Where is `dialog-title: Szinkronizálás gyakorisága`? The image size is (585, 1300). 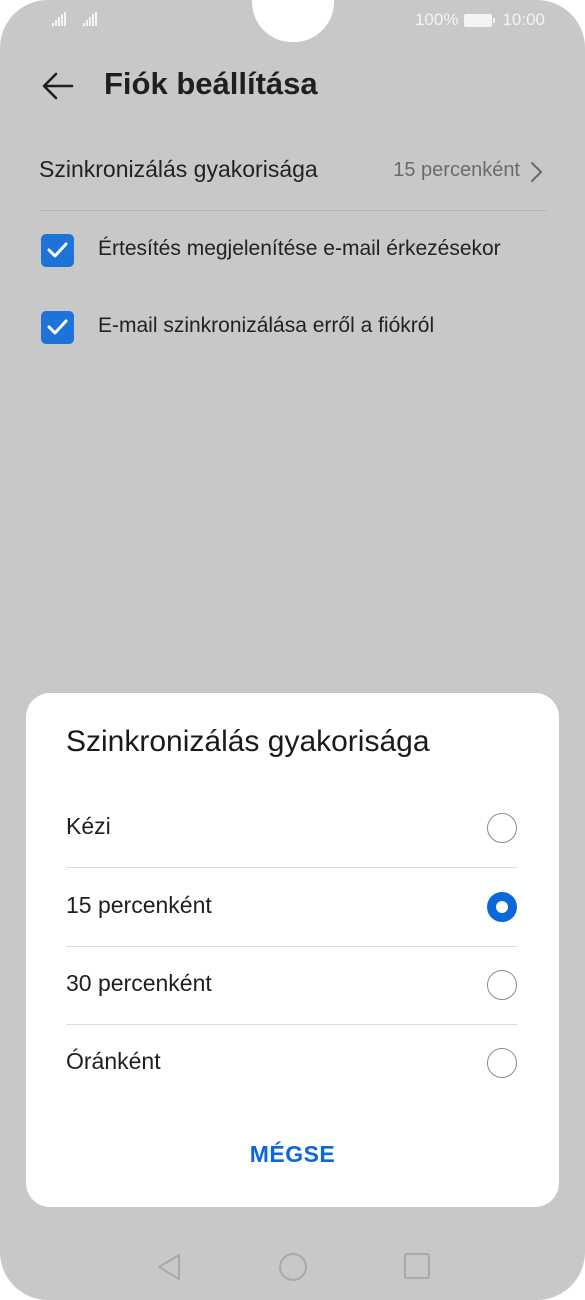
dialog-title: Szinkronizálás gyakorisága is located at coordinates (248, 741).